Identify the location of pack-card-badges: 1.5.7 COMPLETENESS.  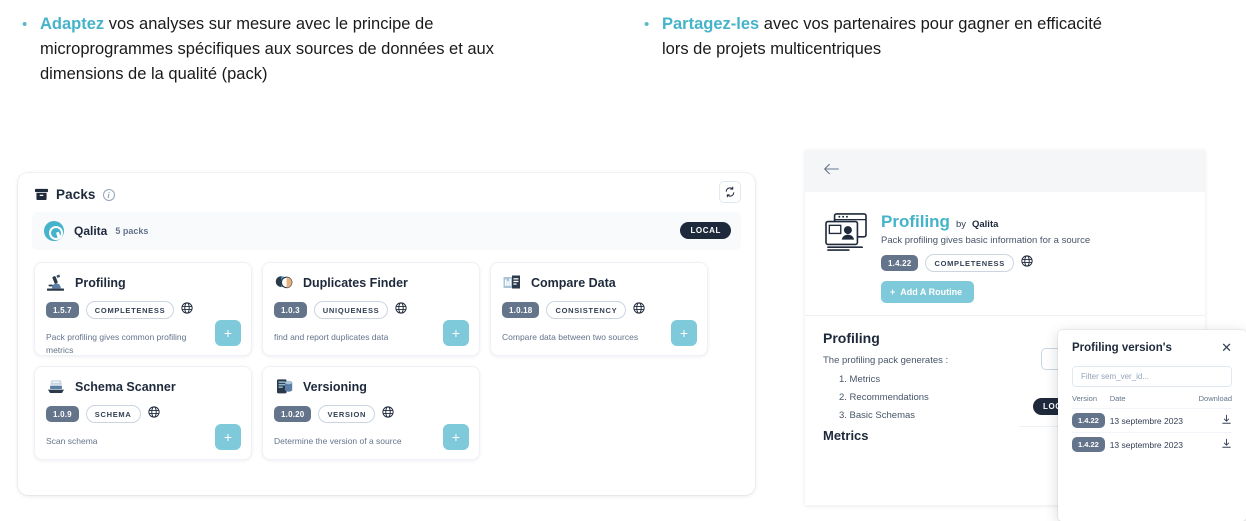
(143, 310).